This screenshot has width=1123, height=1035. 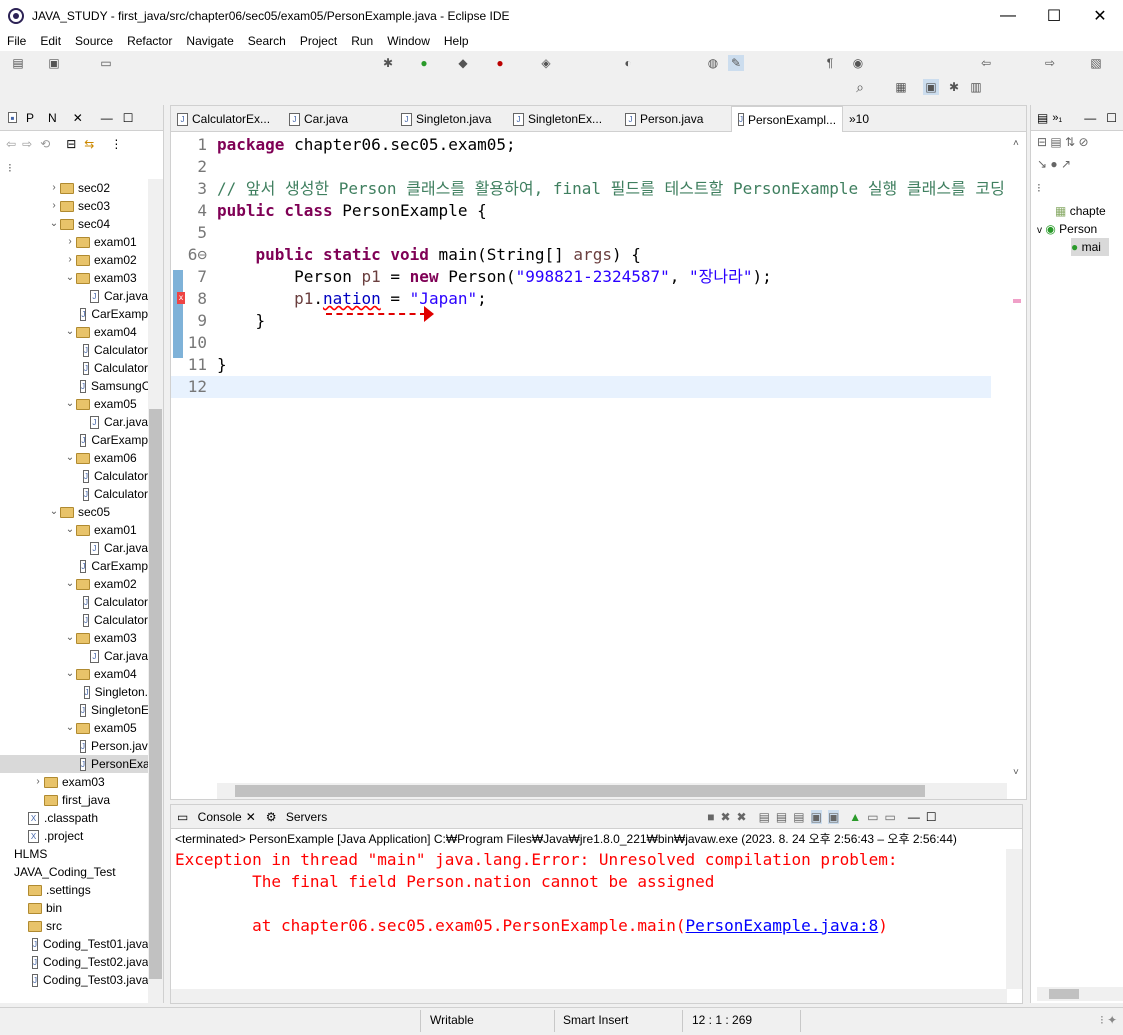 I want to click on toggle-breadcrumb-icon: ◍, so click(x=713, y=63).